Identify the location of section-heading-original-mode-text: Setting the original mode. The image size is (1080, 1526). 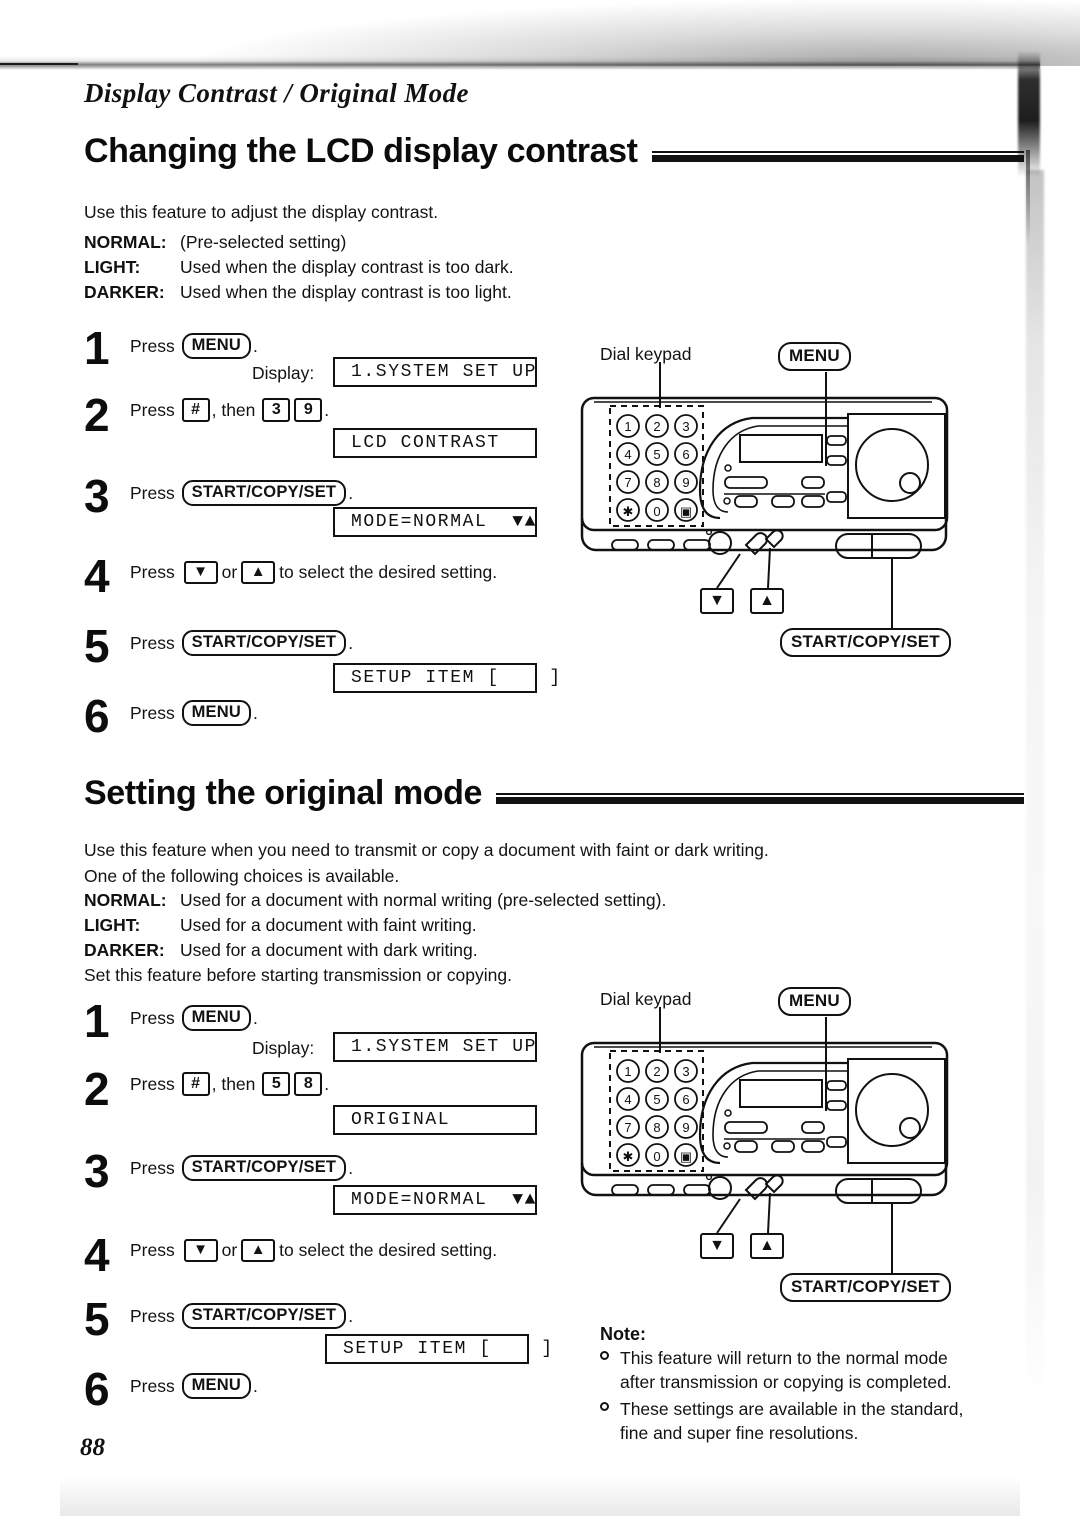
(283, 793).